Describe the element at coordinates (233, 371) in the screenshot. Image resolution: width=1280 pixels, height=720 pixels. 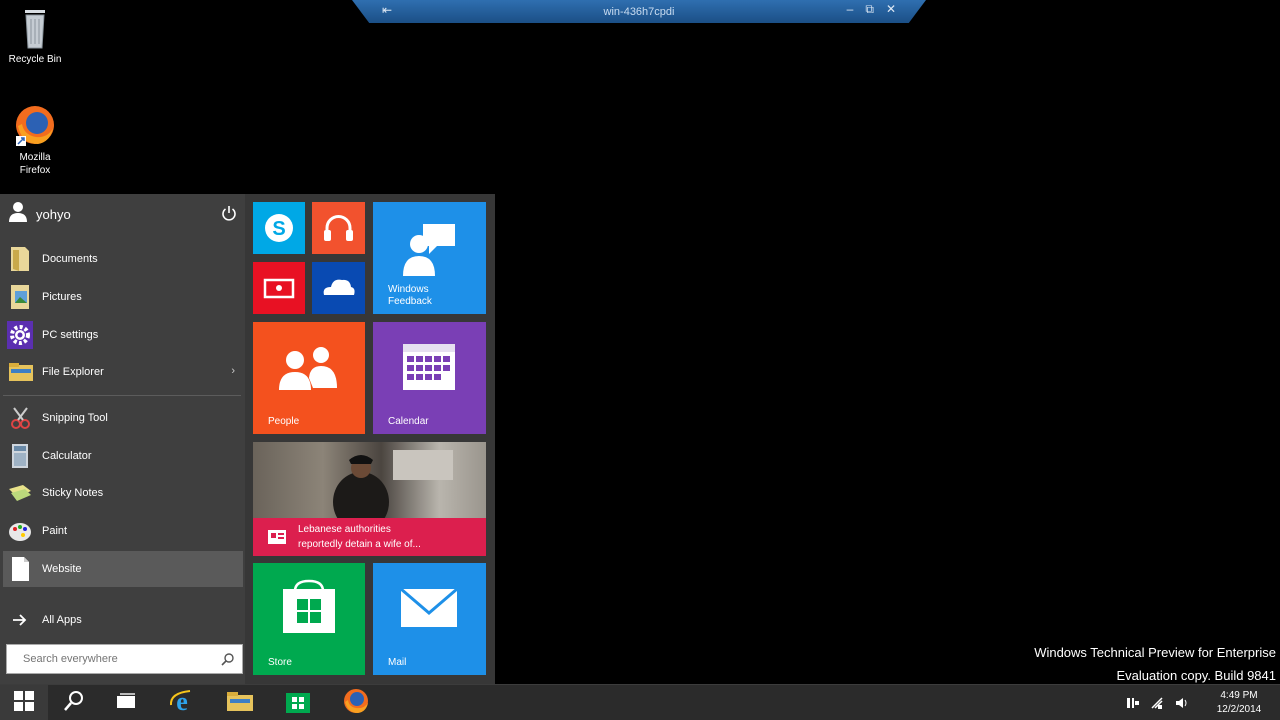
I see `chevron-right-icon: ›` at that location.